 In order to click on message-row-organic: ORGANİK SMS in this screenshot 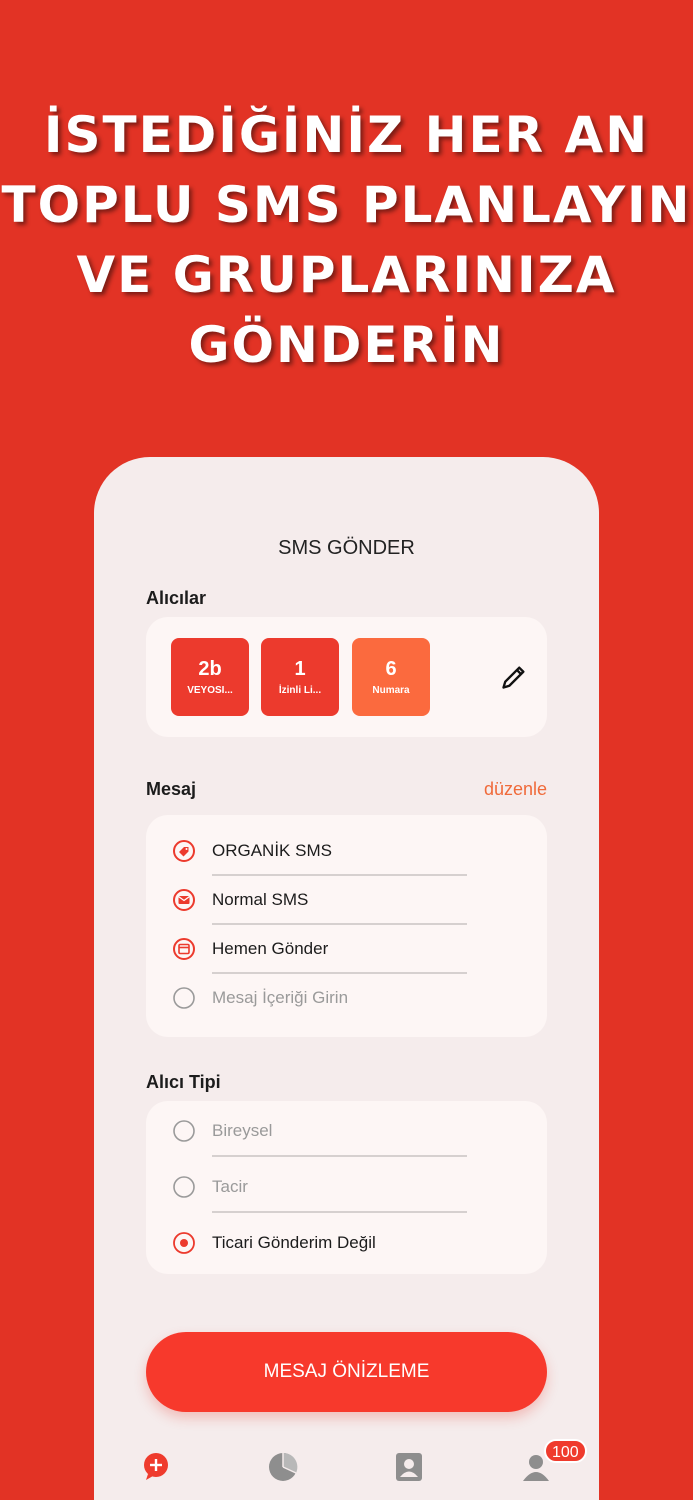, I will do `click(346, 851)`.